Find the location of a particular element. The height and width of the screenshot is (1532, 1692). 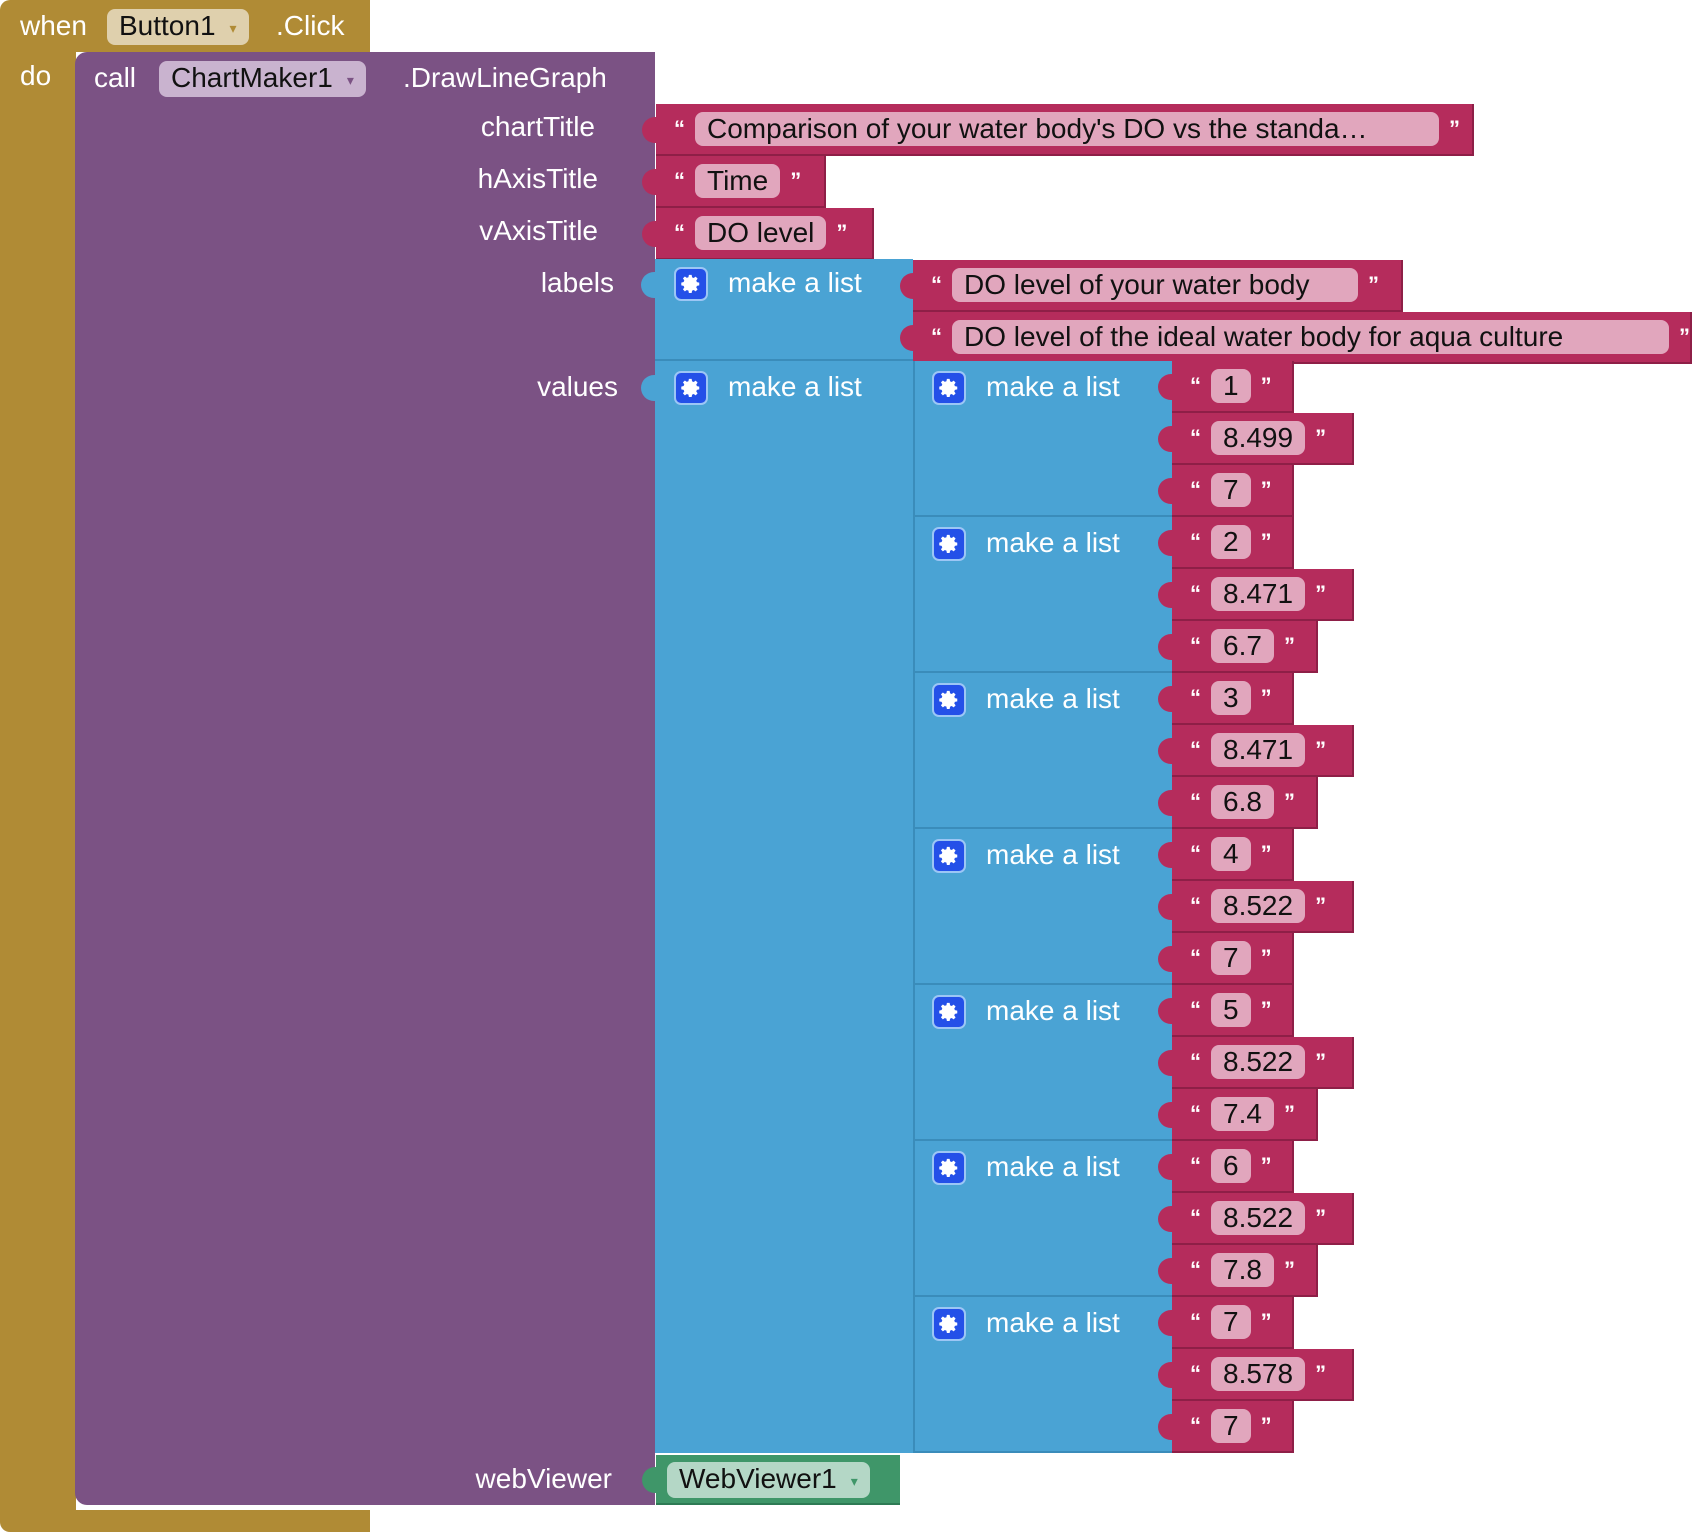

text-block-value: “ 5 ” is located at coordinates (1233, 1011).